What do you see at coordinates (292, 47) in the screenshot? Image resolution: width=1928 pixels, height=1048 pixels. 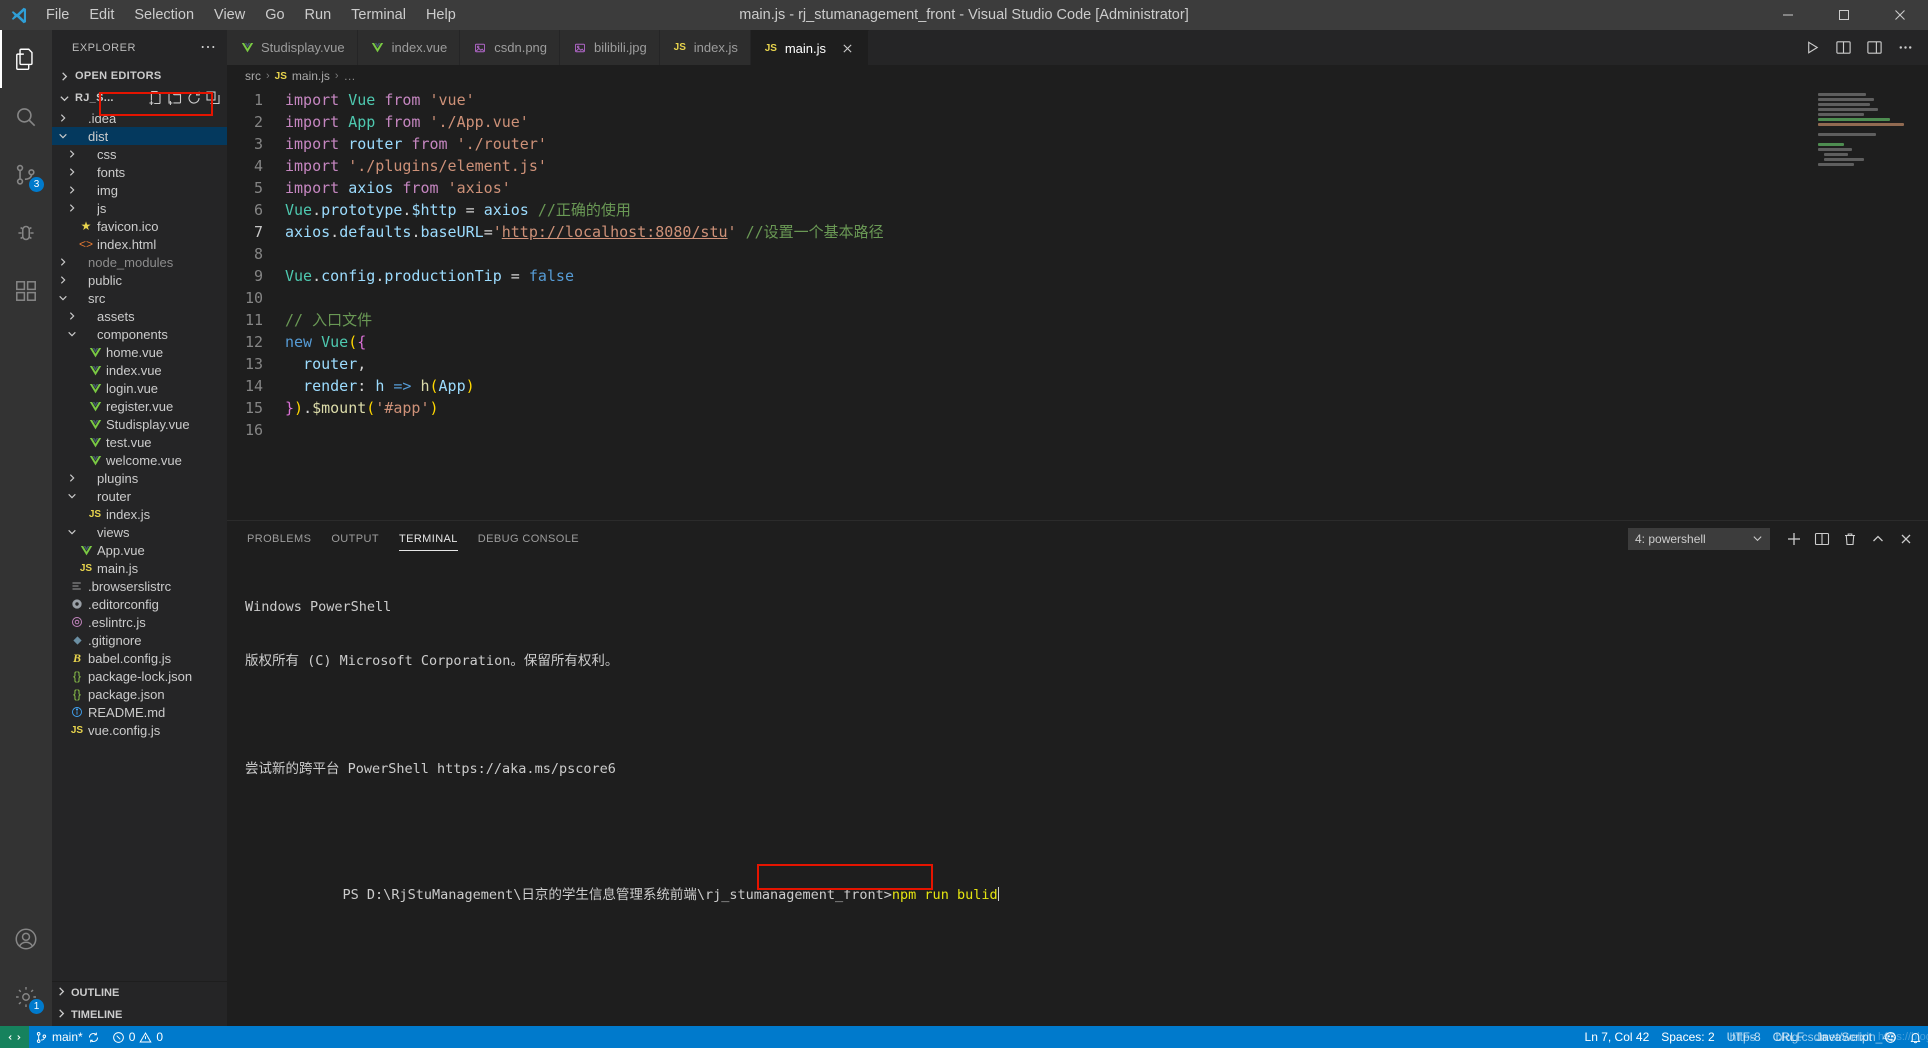 I see `editor-tab-studisplay-vue: Studisplay.vue` at bounding box center [292, 47].